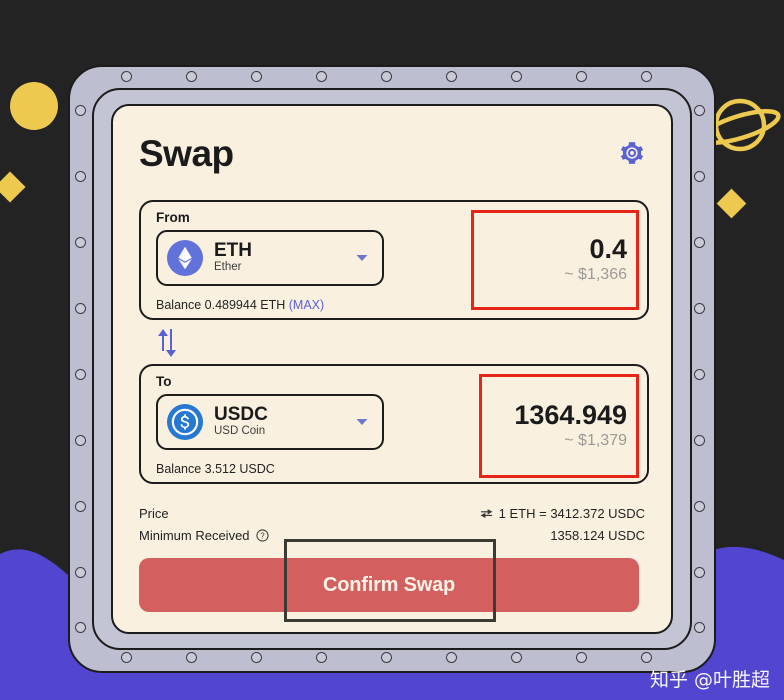 Image resolution: width=784 pixels, height=700 pixels. I want to click on price-label: Price, so click(154, 513).